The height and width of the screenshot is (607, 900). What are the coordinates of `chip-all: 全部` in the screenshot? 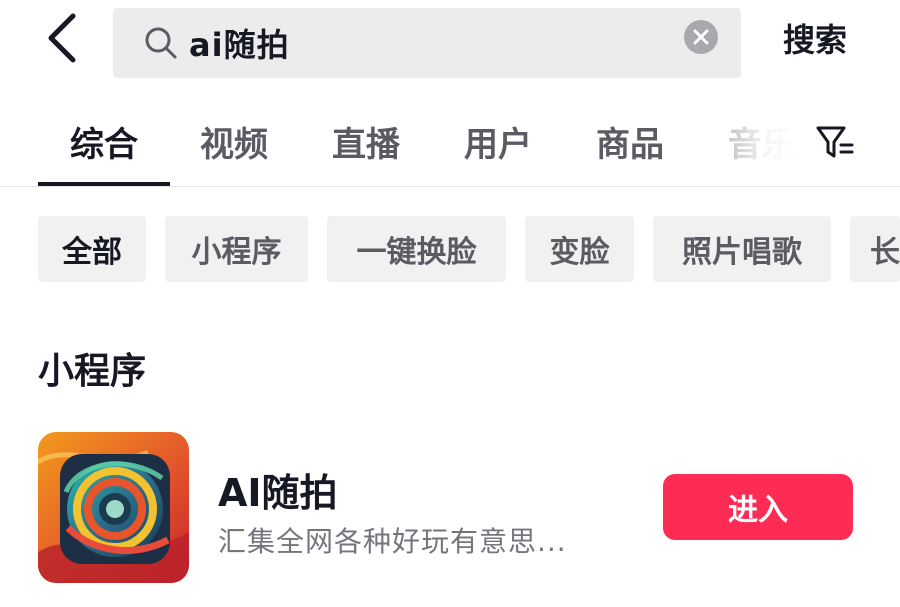 It's located at (92, 249).